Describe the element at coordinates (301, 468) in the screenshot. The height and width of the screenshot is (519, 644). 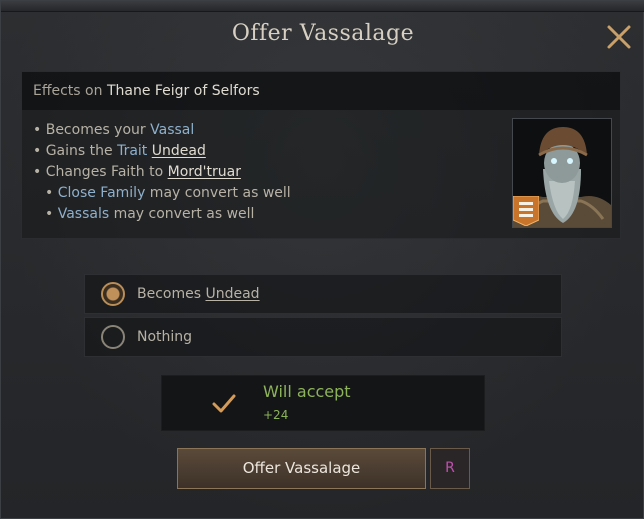
I see `offer-vassalage-button: Offer Vassalage` at that location.